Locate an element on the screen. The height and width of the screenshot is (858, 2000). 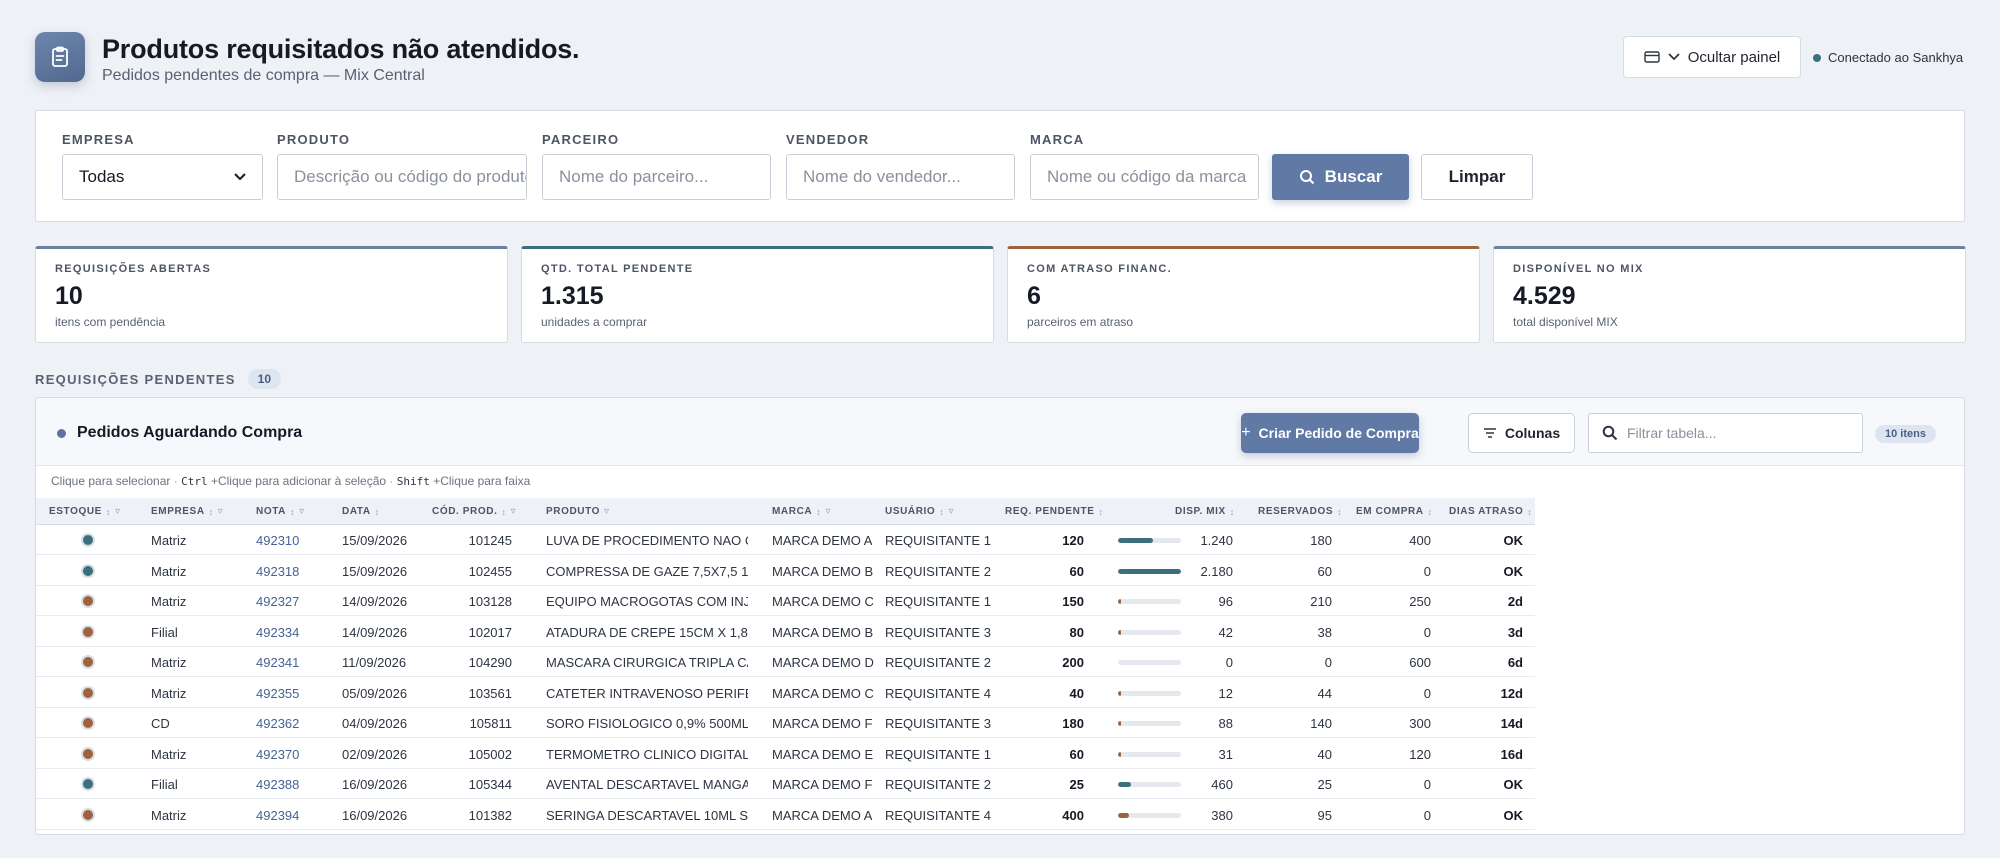
create-purchase-order-button: + Criar Pedido de Compra is located at coordinates (1330, 433).